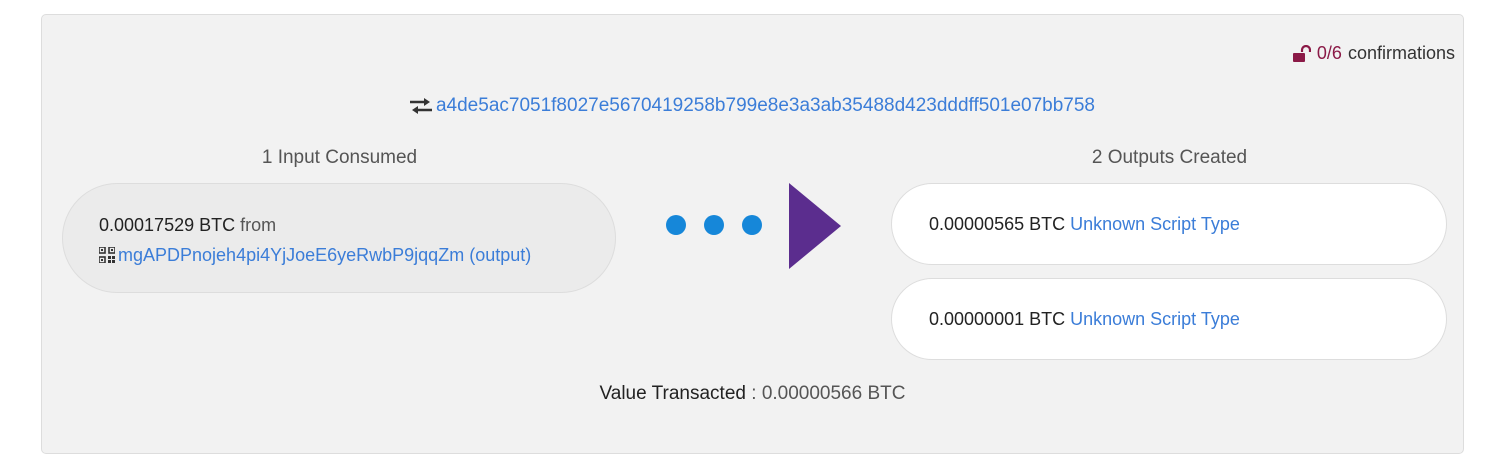 This screenshot has width=1496, height=454. I want to click on qr-code-icon, so click(107, 257).